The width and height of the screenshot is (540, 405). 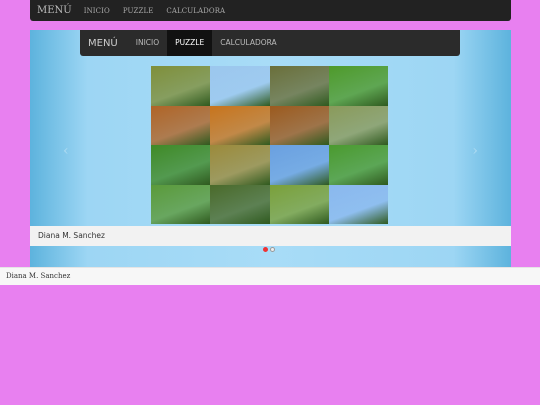 I want to click on slider-dot, so click(x=272, y=249).